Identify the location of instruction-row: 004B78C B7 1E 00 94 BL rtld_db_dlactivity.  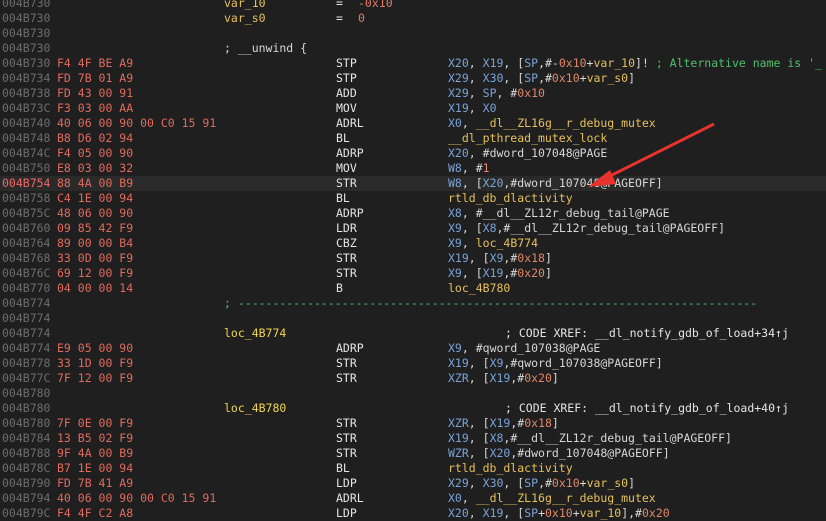
(413, 468).